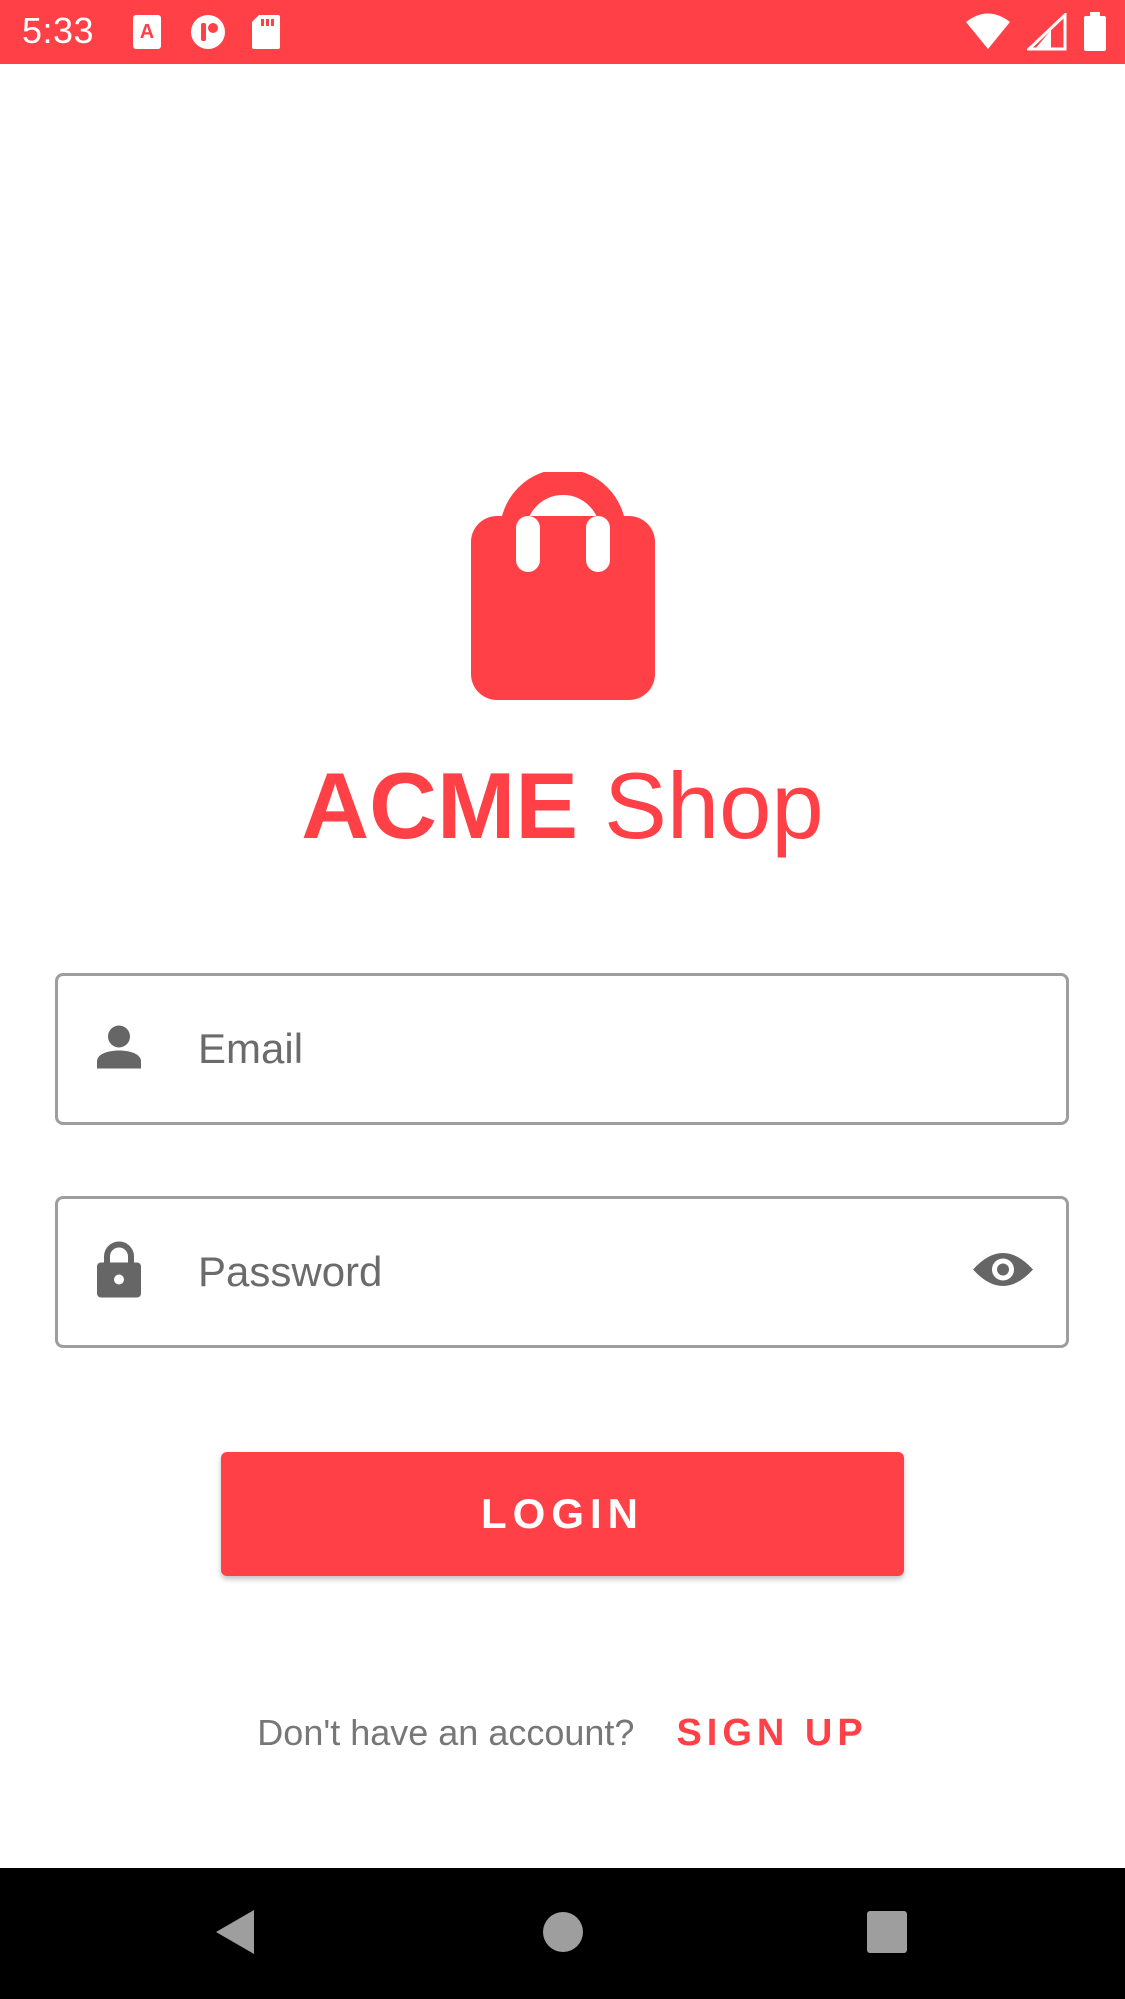 This screenshot has height=1999, width=1125. What do you see at coordinates (1095, 34) in the screenshot?
I see `battery-icon` at bounding box center [1095, 34].